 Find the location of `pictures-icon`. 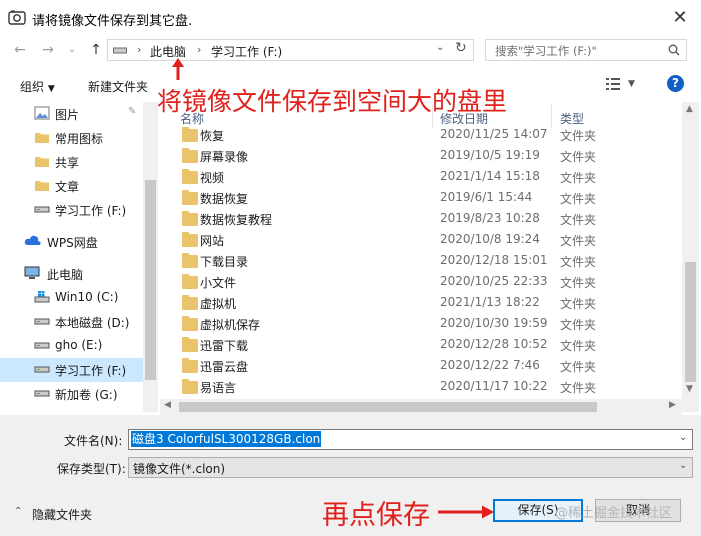

pictures-icon is located at coordinates (42, 113).